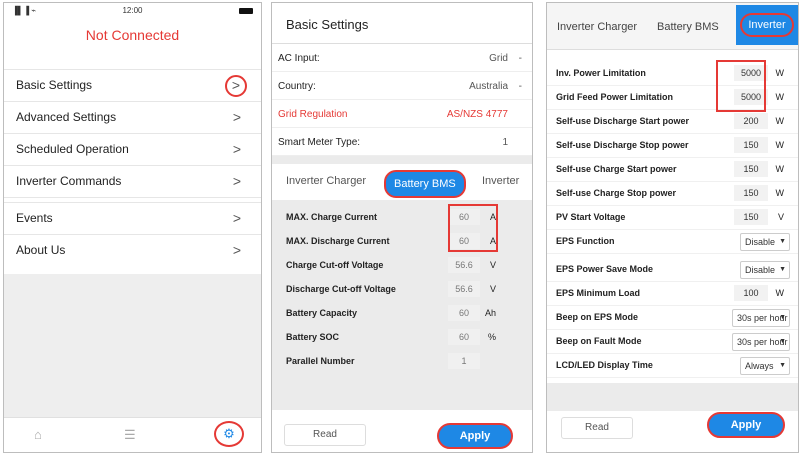 This screenshot has height=453, width=800. I want to click on highlight-box, so click(473, 228).